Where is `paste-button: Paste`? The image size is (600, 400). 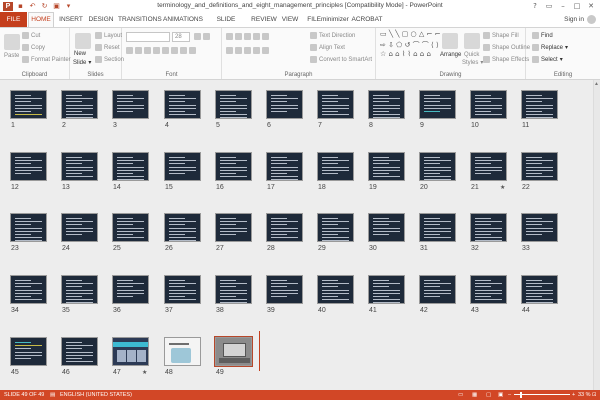
paste-button: Paste is located at coordinates (11, 56).